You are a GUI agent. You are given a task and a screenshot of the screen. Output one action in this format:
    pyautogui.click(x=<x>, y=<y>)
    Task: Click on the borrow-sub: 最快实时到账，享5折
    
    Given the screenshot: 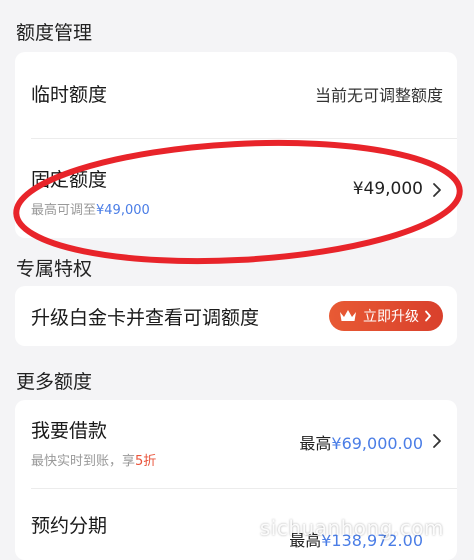 What is the action you would take?
    pyautogui.click(x=93, y=459)
    